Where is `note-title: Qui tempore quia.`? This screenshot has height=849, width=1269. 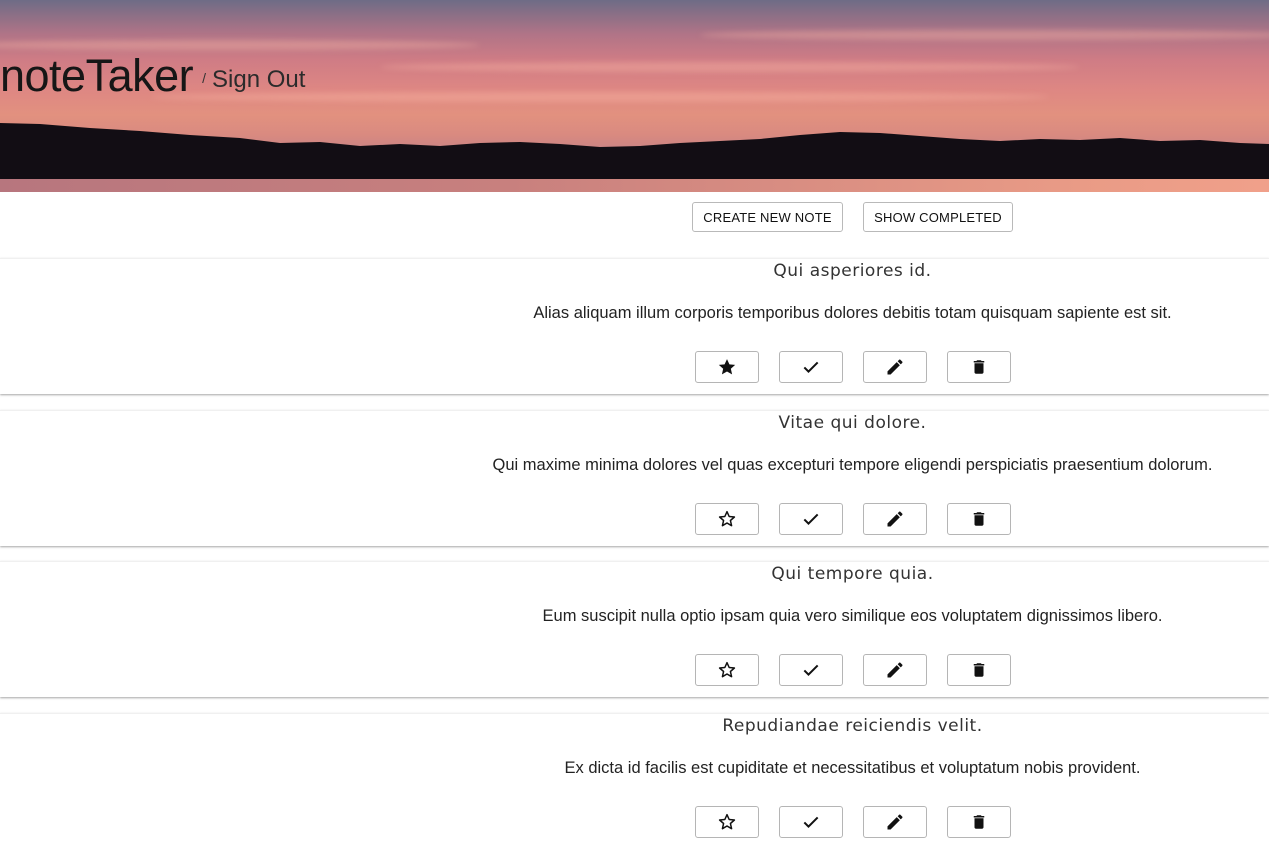 note-title: Qui tempore quia. is located at coordinates (852, 574).